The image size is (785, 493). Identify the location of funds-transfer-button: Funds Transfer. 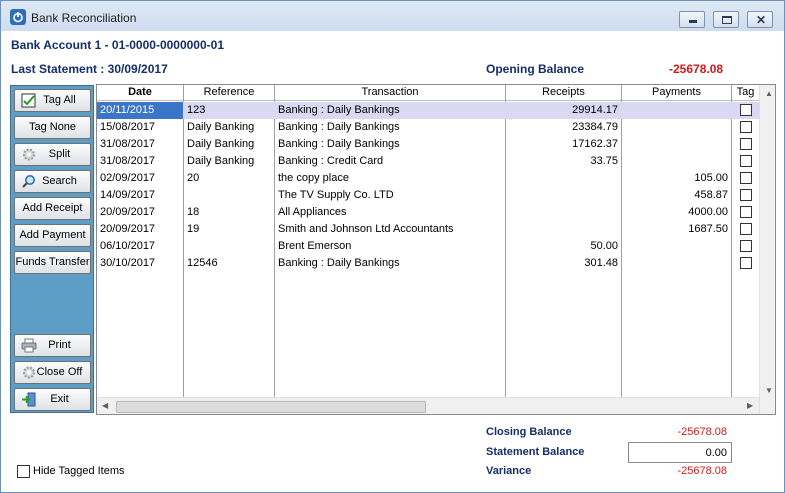
(52, 262).